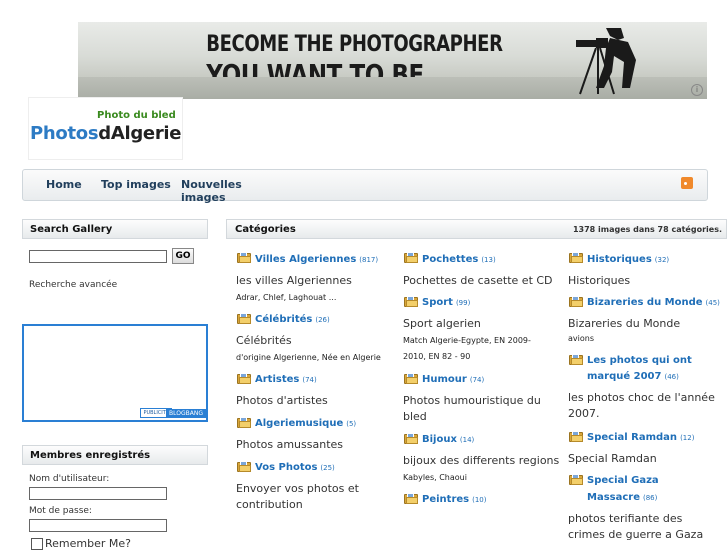  Describe the element at coordinates (294, 280) in the screenshot. I see `category-description: les villes Algeriennes` at that location.